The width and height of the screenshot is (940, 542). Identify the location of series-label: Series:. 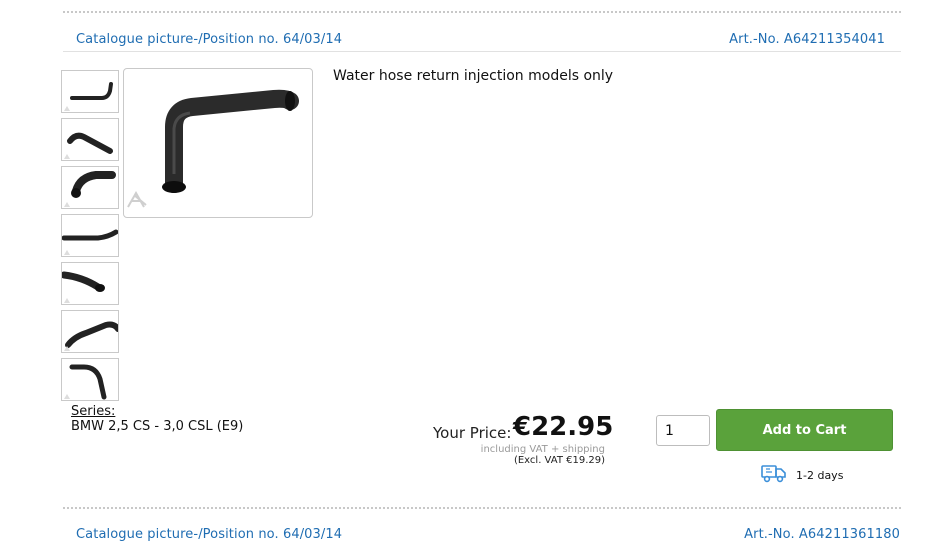
(93, 411).